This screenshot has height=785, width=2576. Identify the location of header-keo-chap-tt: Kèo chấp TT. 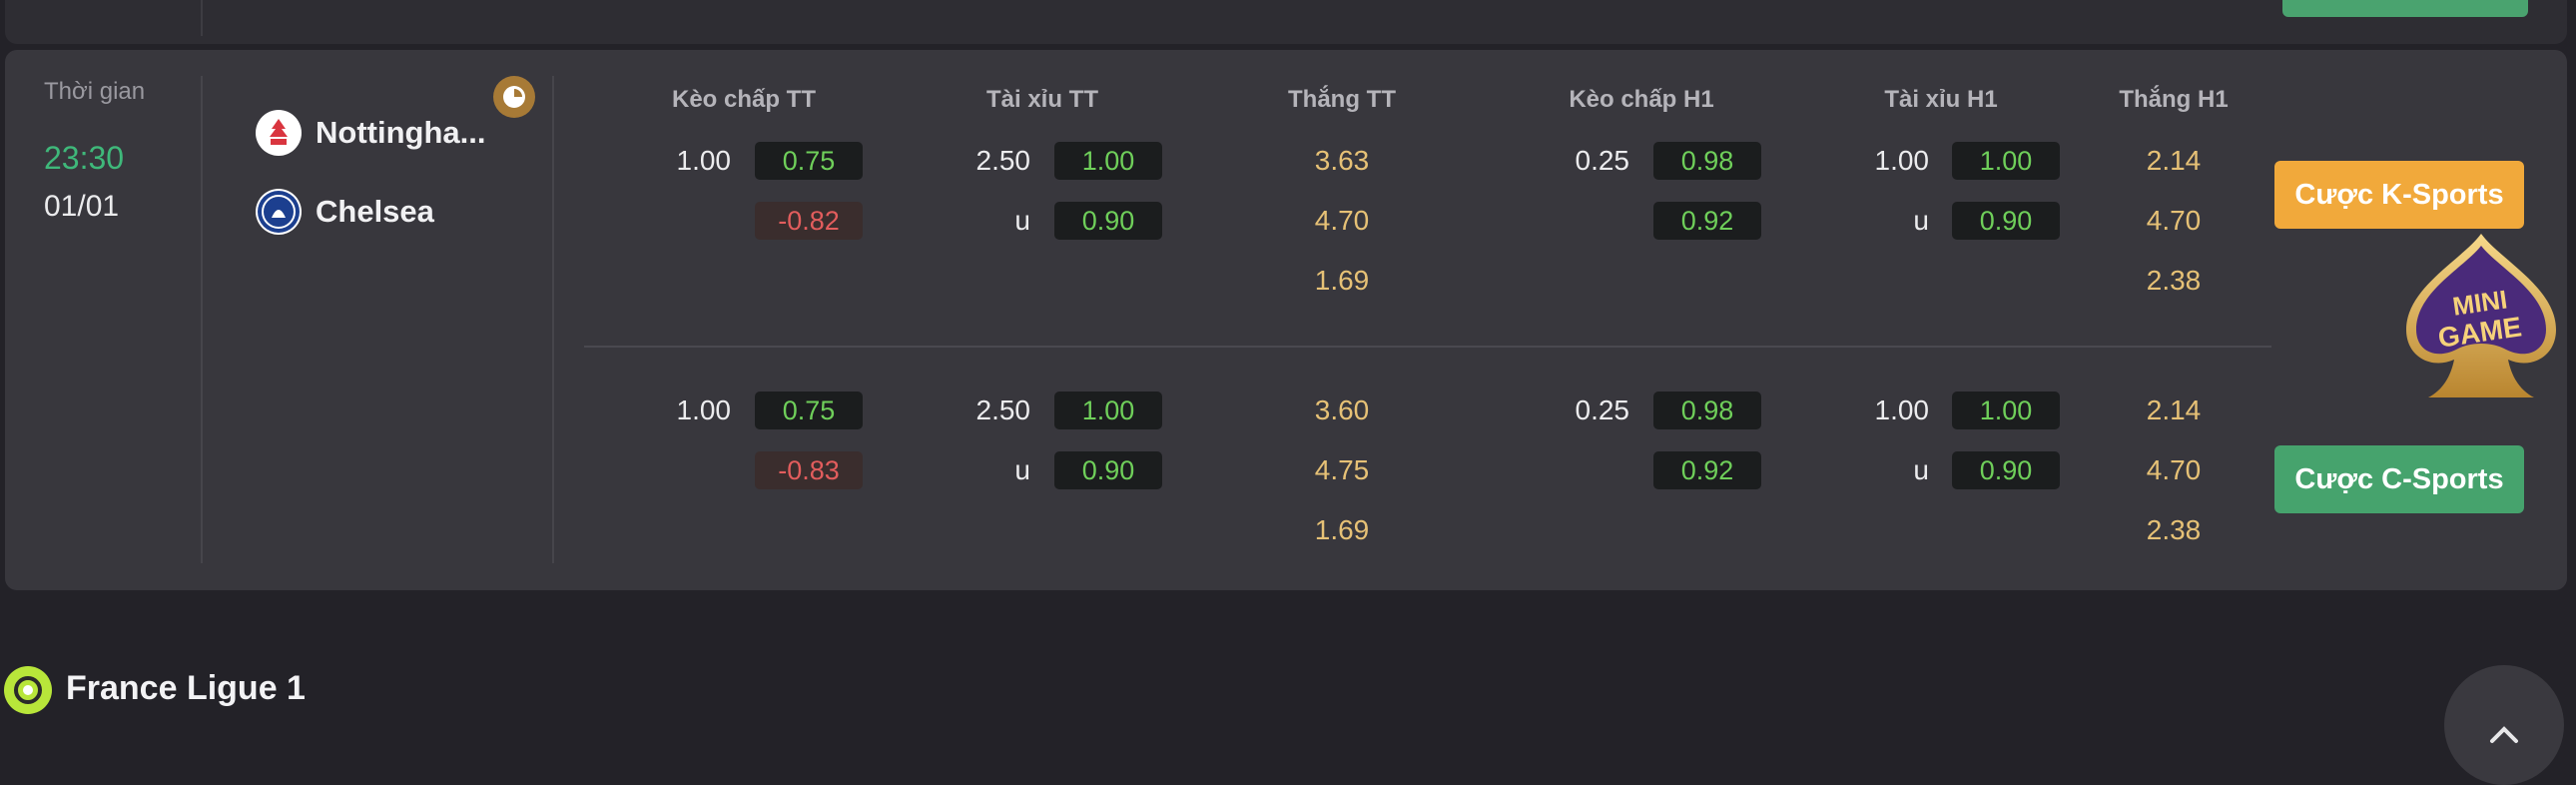
(744, 99).